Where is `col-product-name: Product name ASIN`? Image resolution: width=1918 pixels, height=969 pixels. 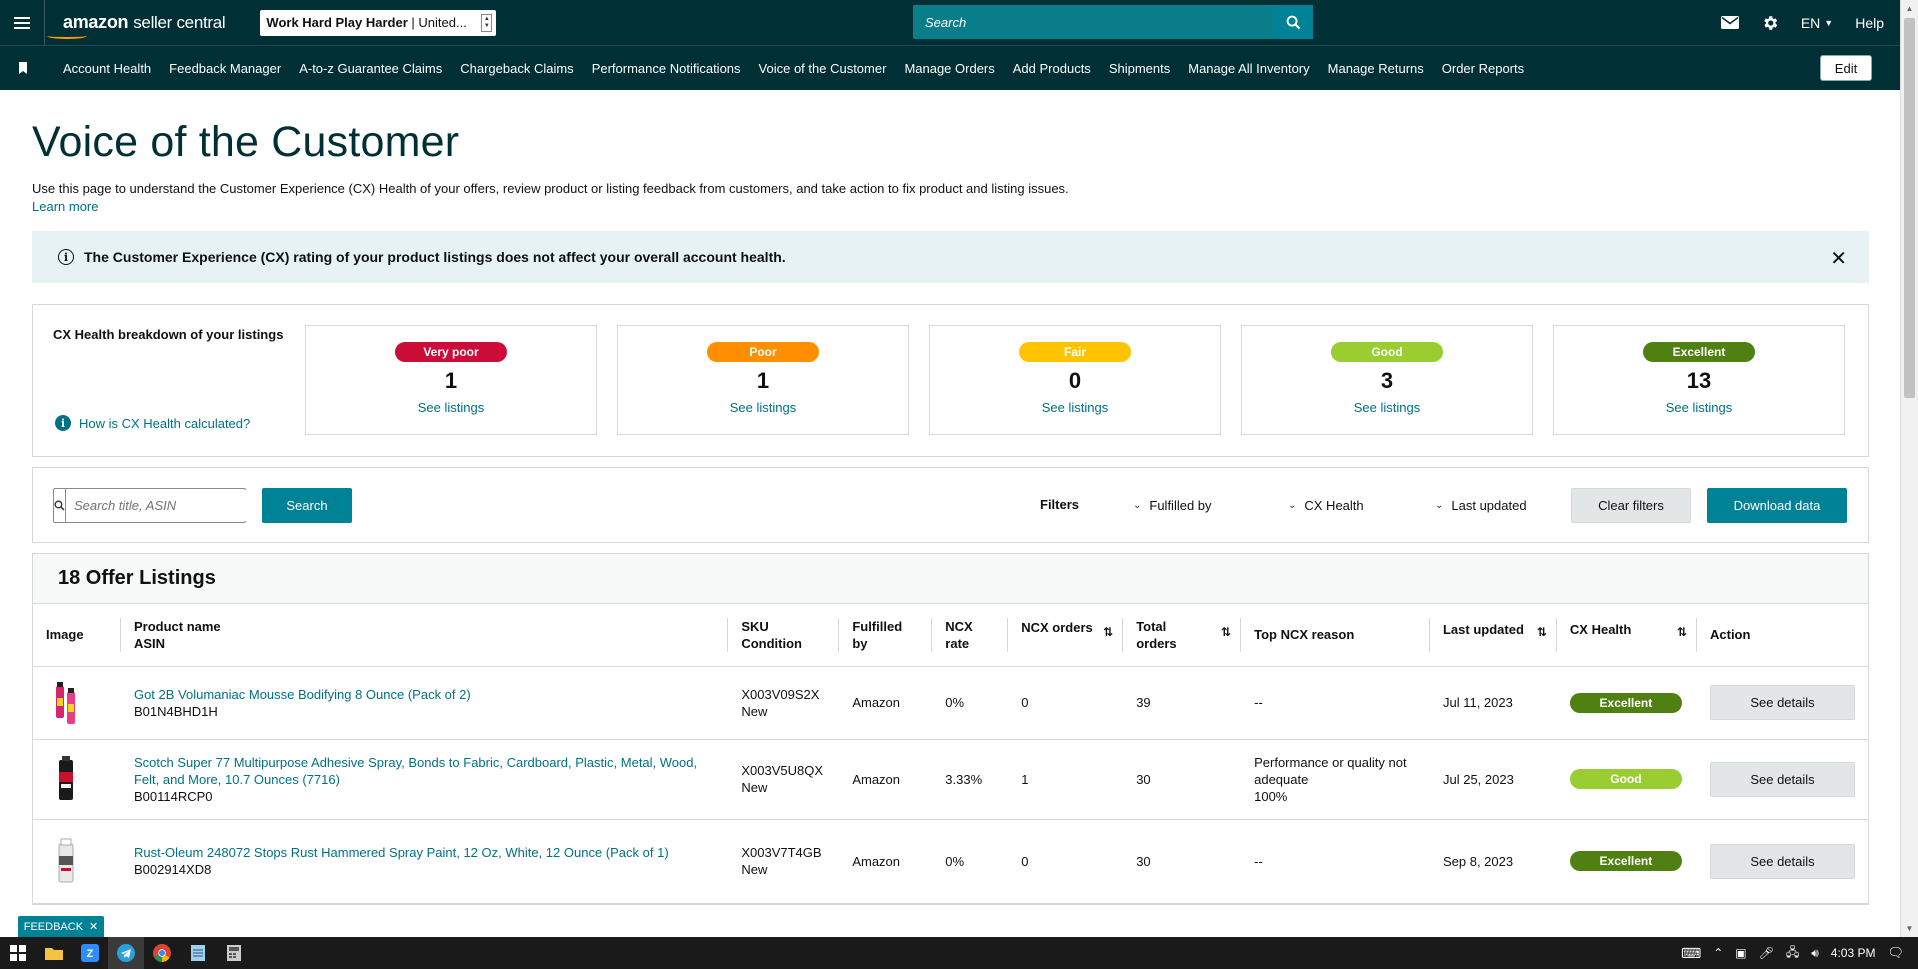 col-product-name: Product name ASIN is located at coordinates (424, 635).